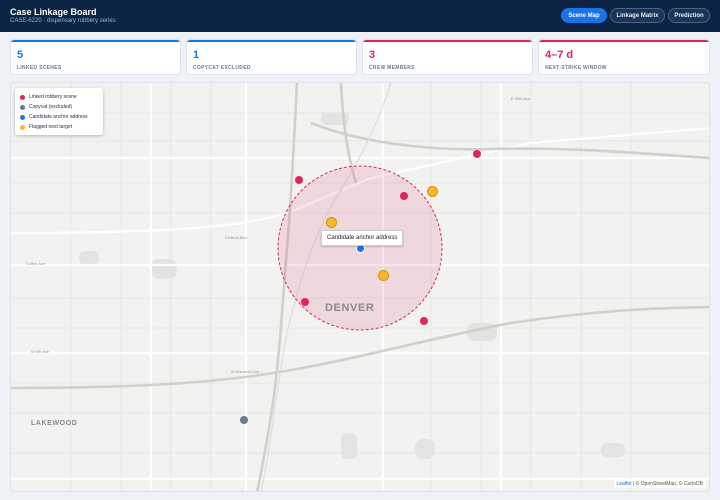 Image resolution: width=720 pixels, height=500 pixels. I want to click on anchor-tooltip: Candidate anchor address, so click(362, 238).